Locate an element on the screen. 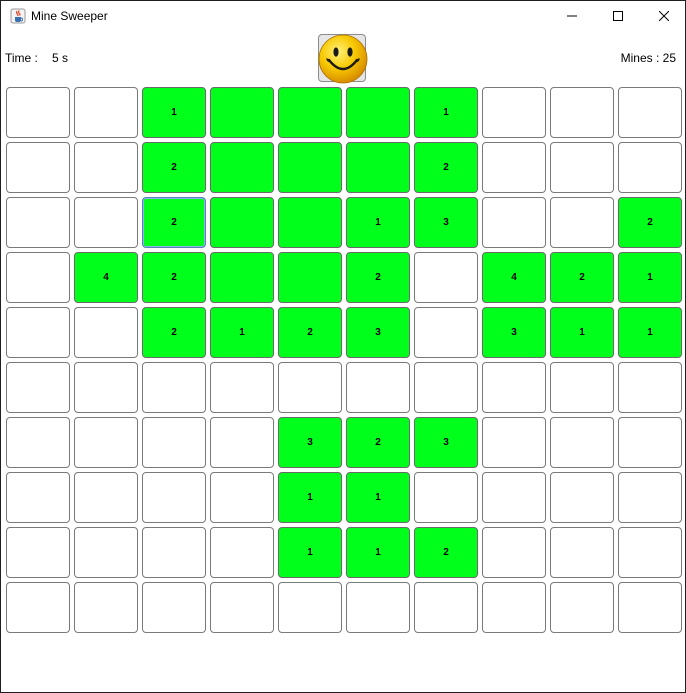 The height and width of the screenshot is (693, 686). title-bar: Mine Sweeper is located at coordinates (343, 16).